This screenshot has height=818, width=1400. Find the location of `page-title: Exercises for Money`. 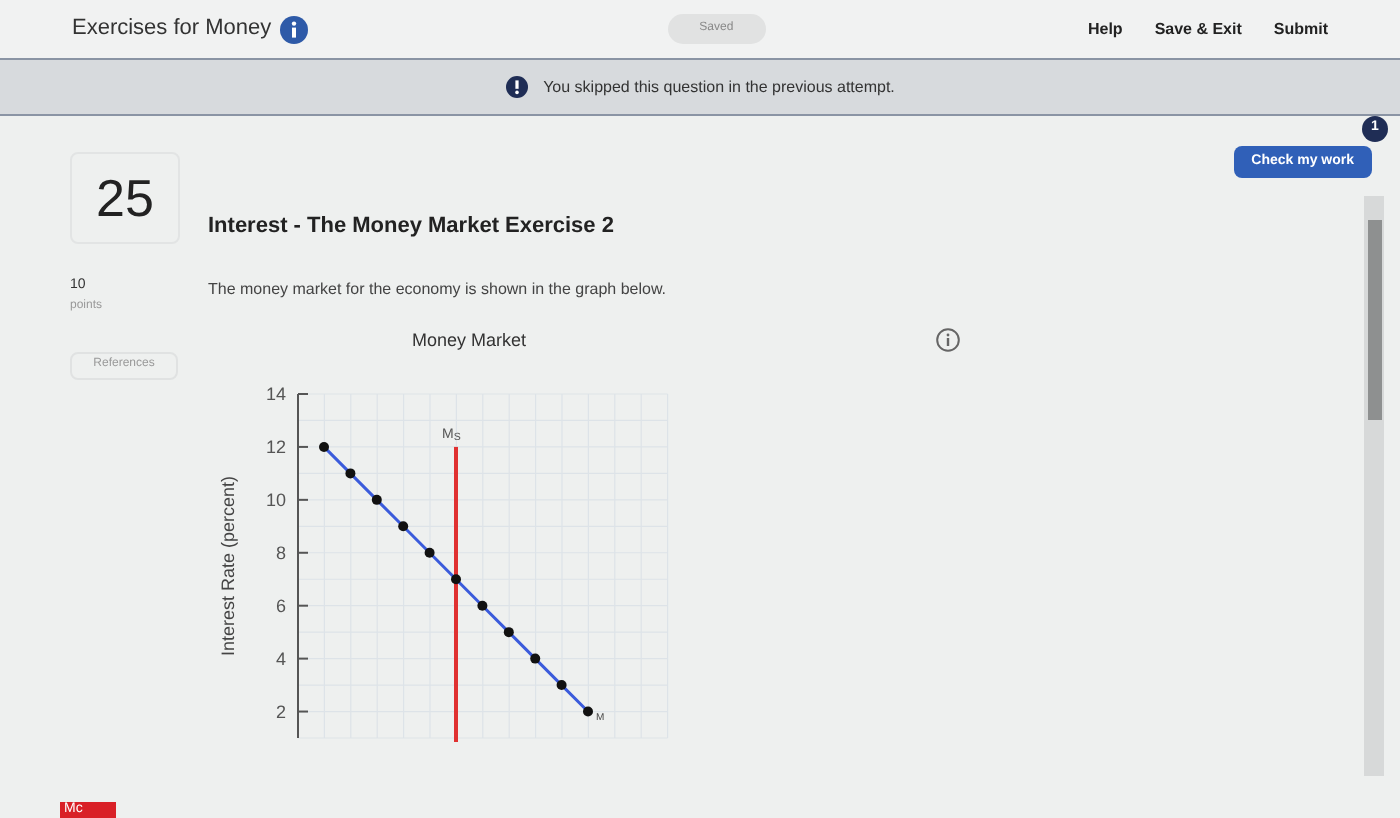

page-title: Exercises for Money is located at coordinates (172, 29).